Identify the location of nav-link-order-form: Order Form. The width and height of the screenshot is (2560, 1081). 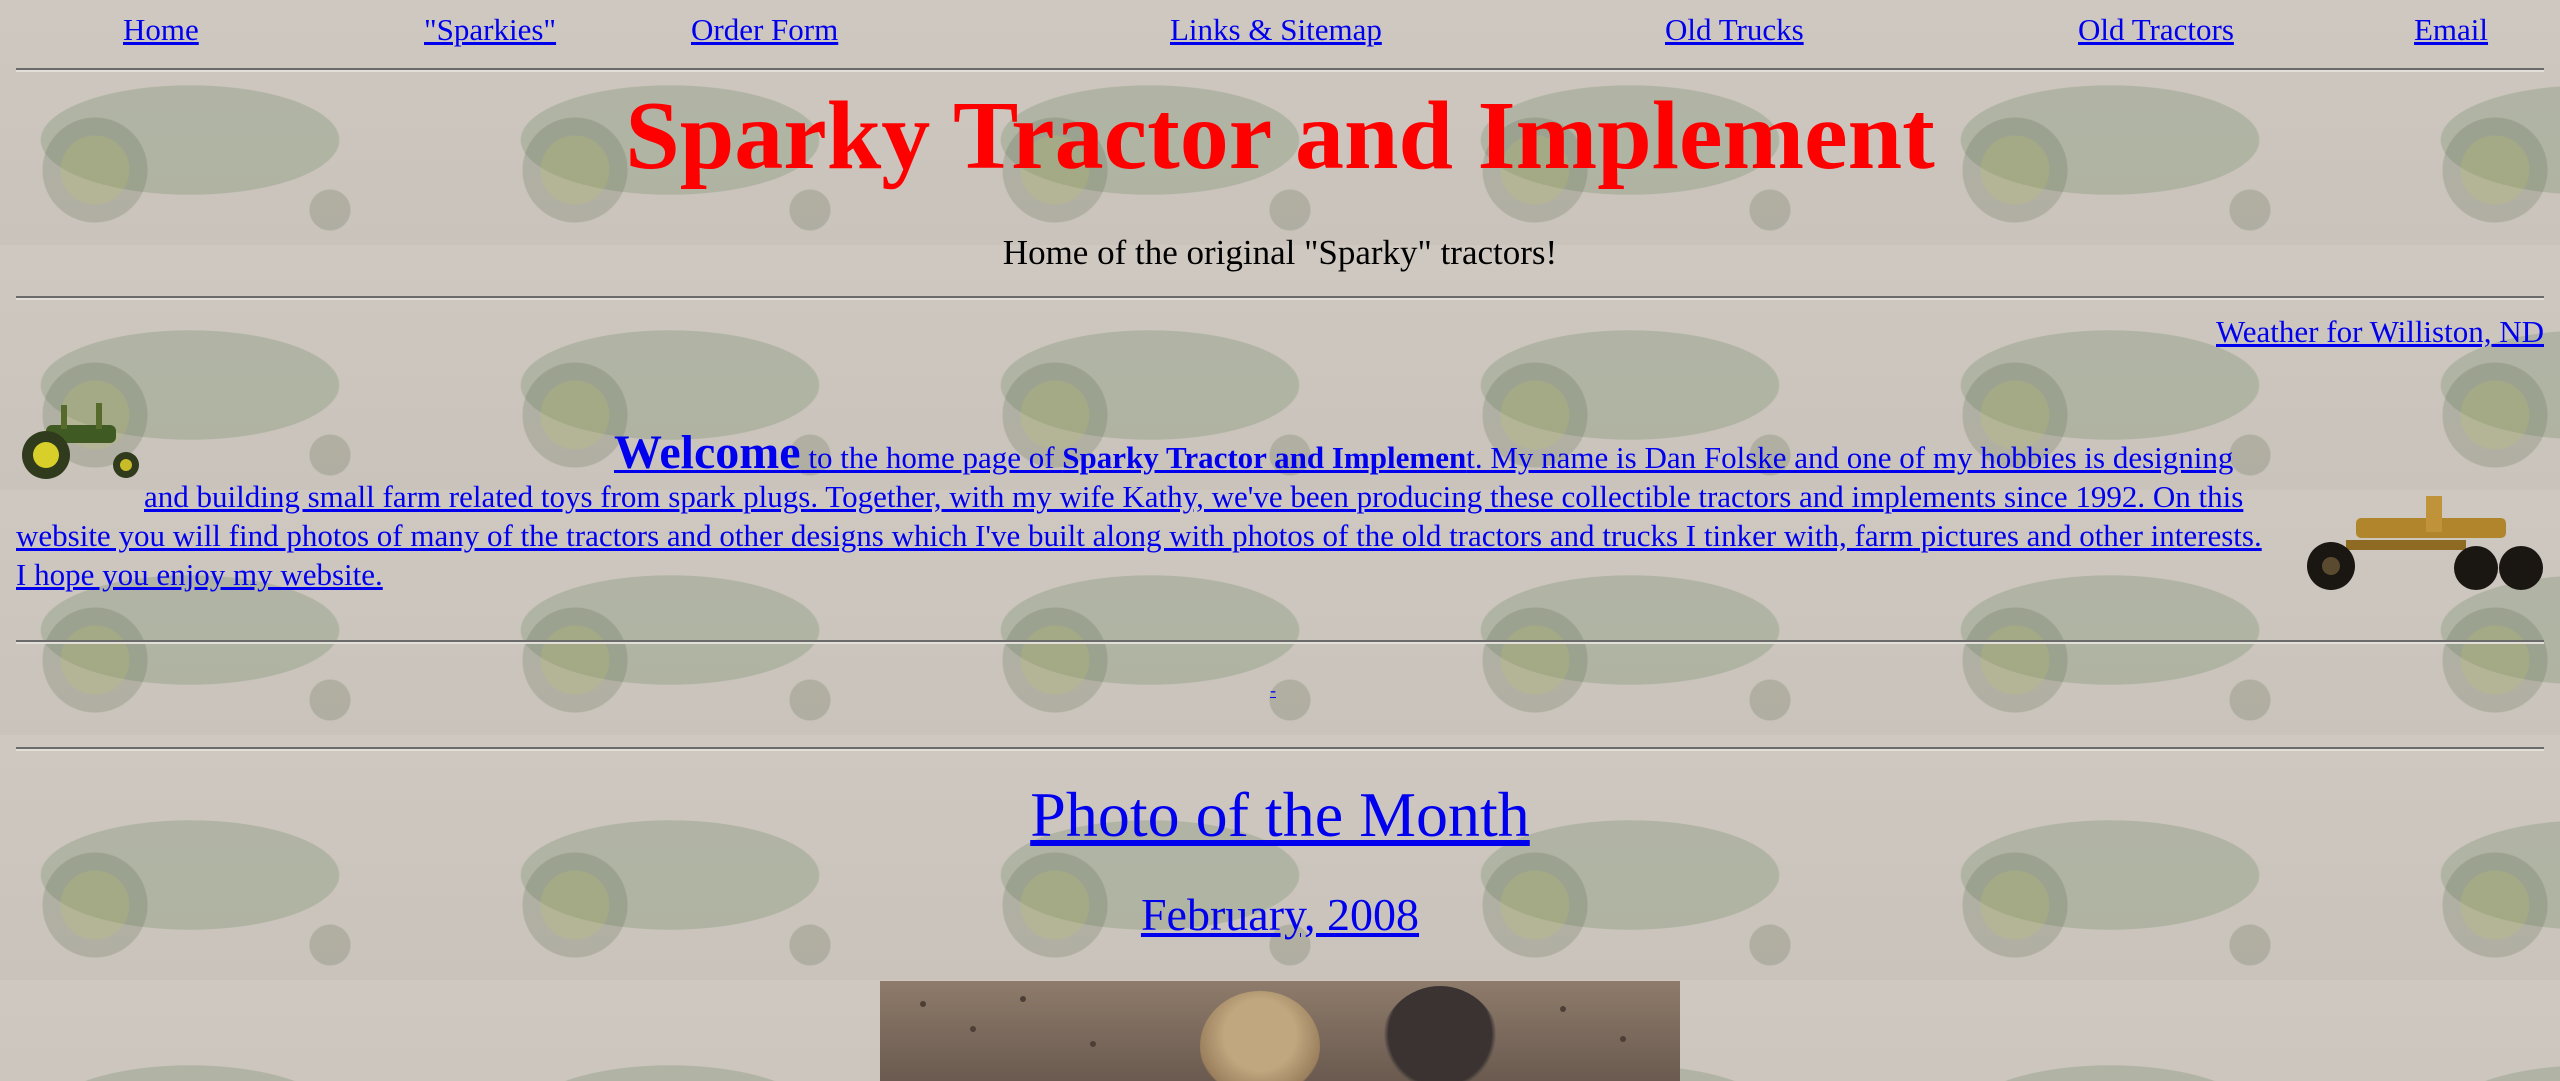
(764, 30).